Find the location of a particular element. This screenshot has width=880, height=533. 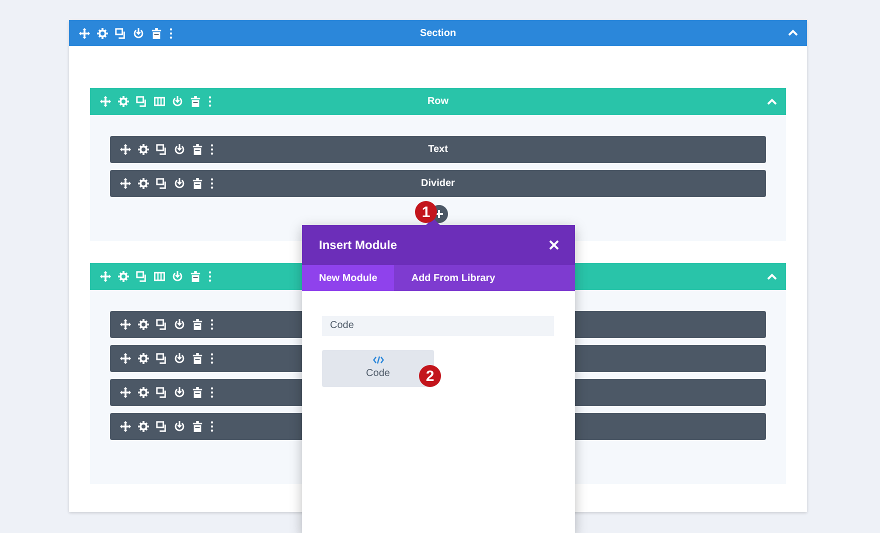

code-icon is located at coordinates (378, 360).